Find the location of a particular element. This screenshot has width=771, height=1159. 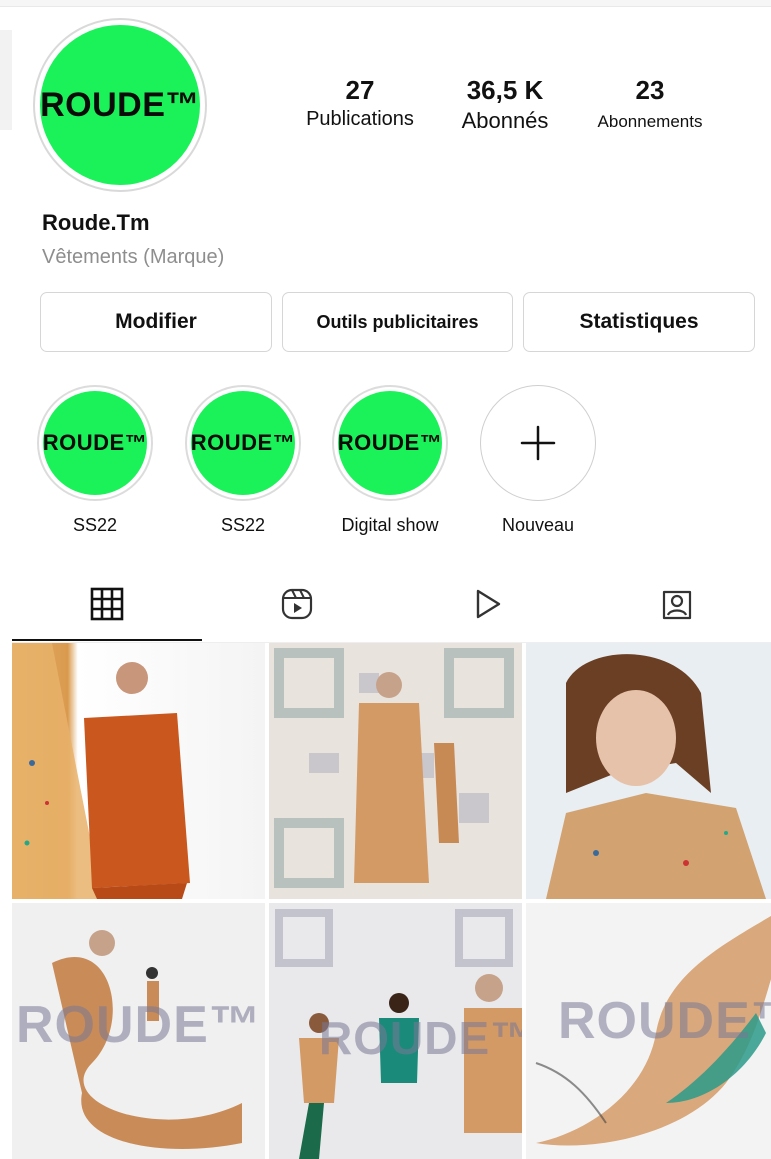

play-icon is located at coordinates (488, 604).